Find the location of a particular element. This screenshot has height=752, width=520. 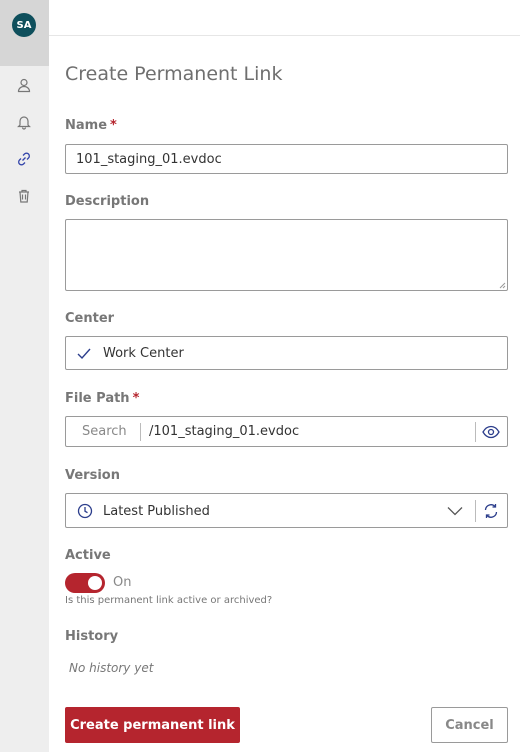

center-label: Center is located at coordinates (90, 318).